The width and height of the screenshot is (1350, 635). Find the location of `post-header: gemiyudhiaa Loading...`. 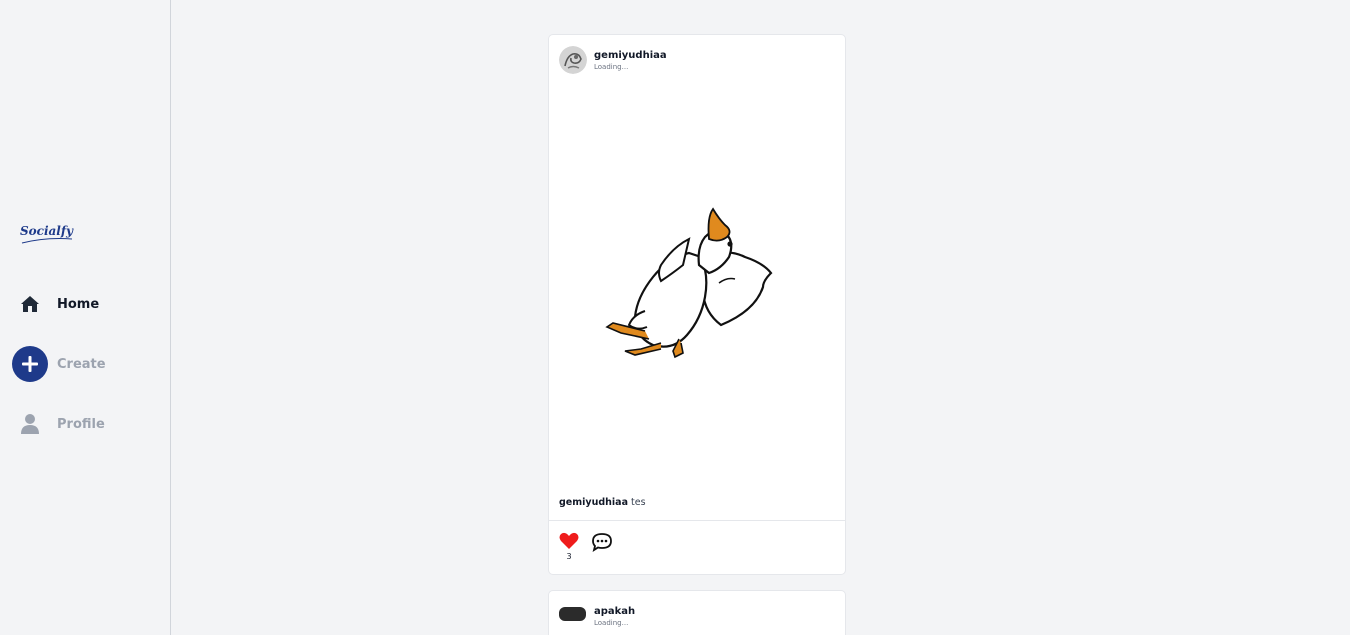

post-header: gemiyudhiaa Loading... is located at coordinates (697, 61).